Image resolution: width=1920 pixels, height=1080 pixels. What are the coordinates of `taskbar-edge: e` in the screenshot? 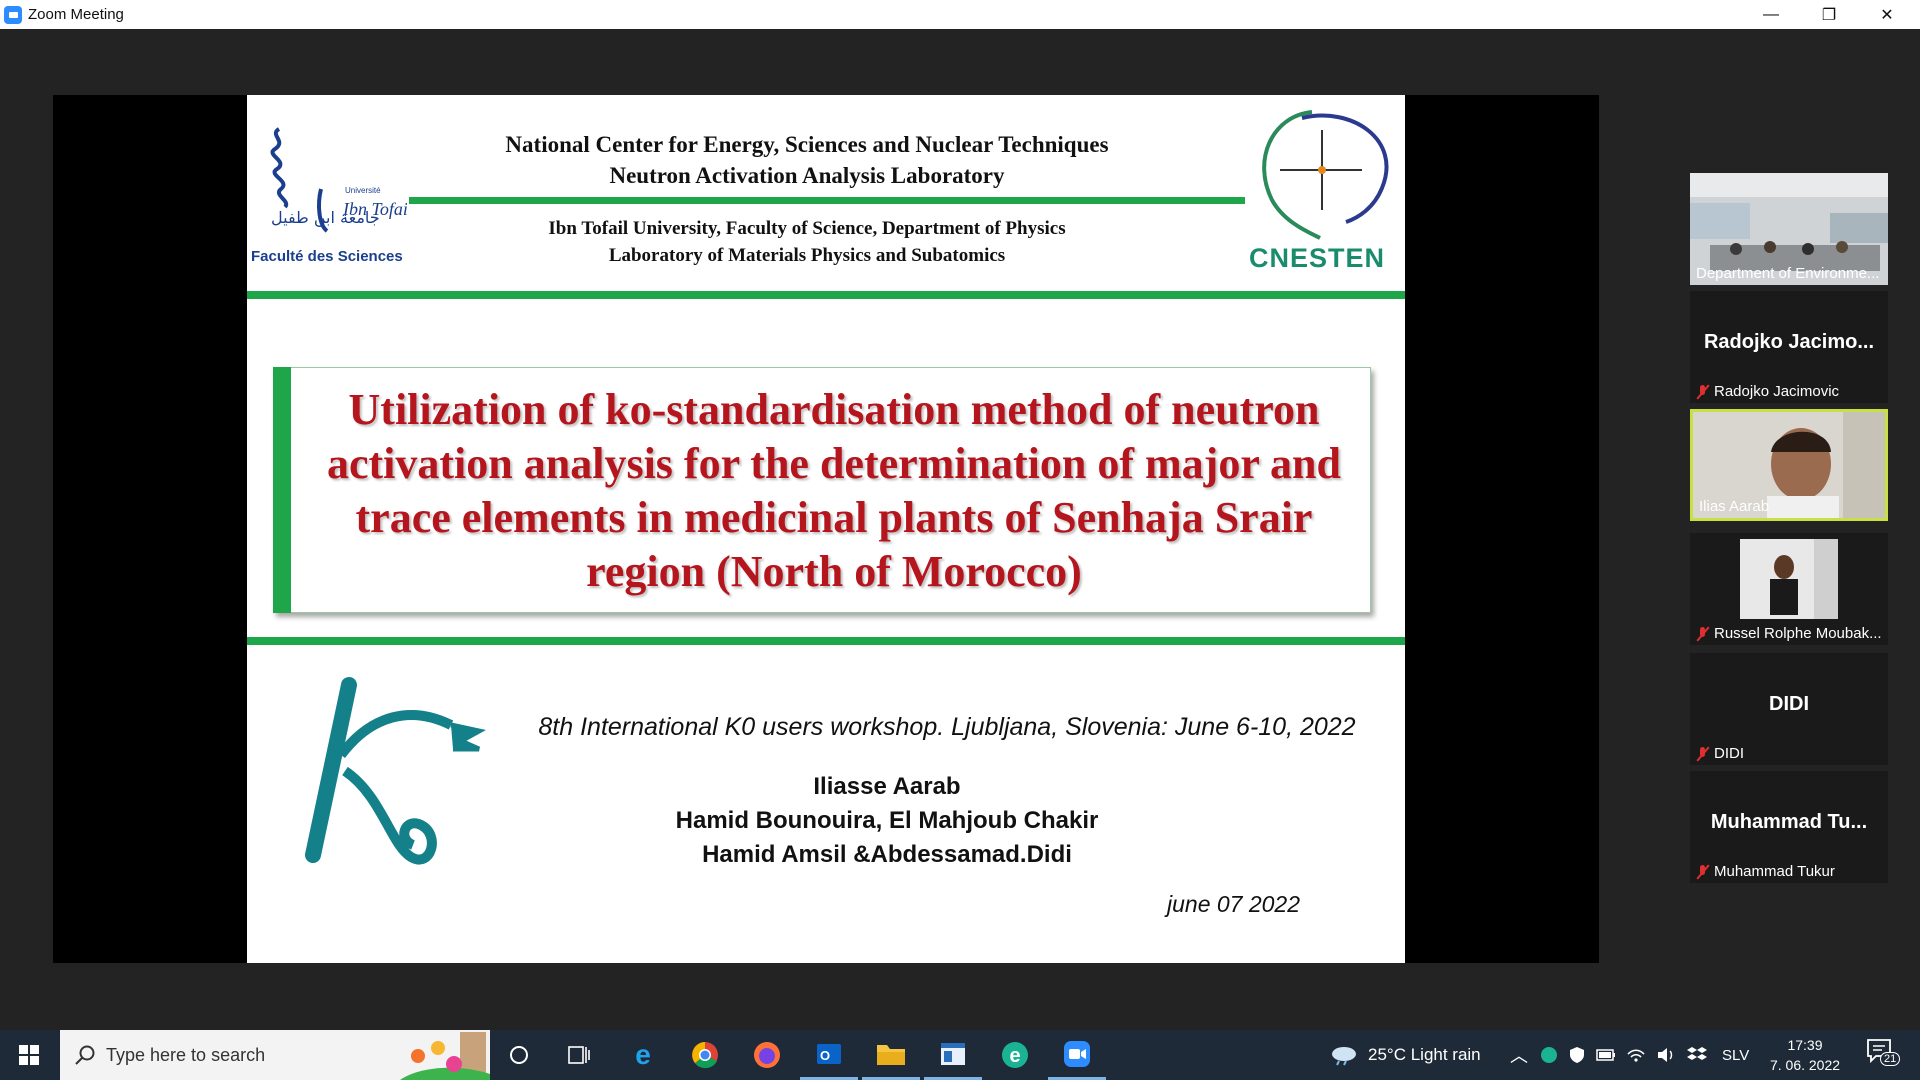 It's located at (643, 1055).